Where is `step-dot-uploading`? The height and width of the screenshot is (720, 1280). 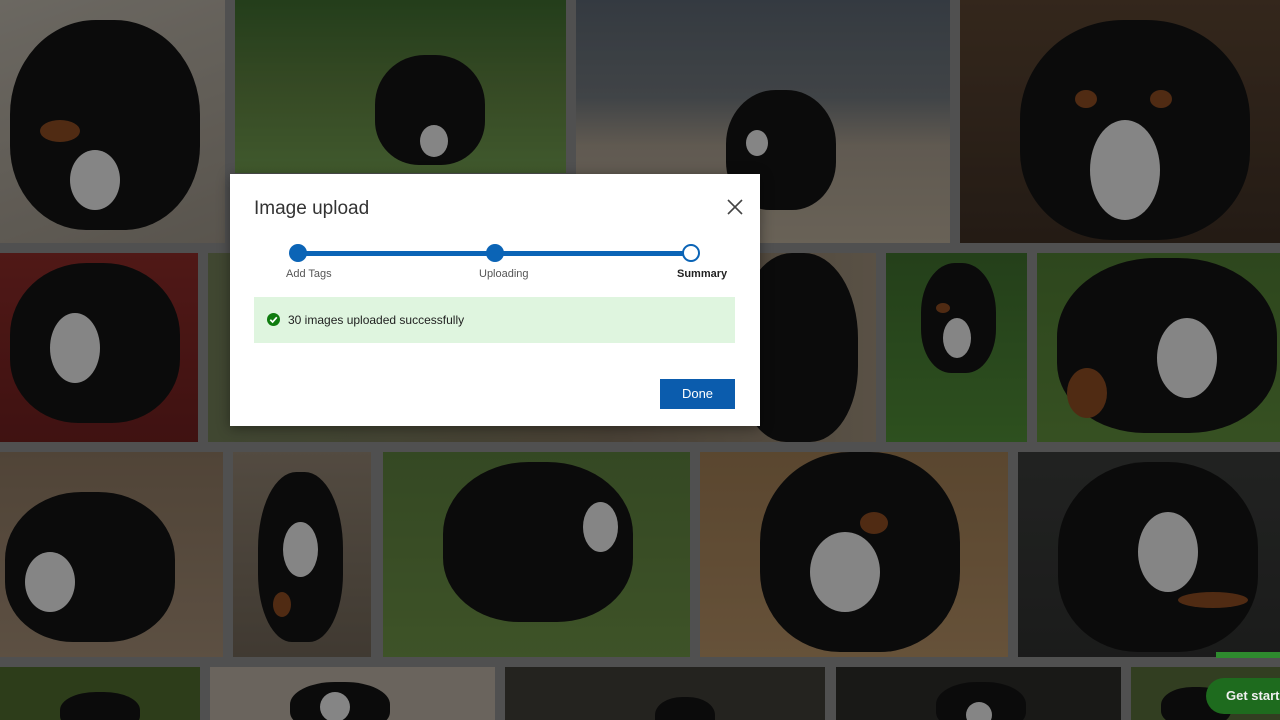
step-dot-uploading is located at coordinates (495, 253).